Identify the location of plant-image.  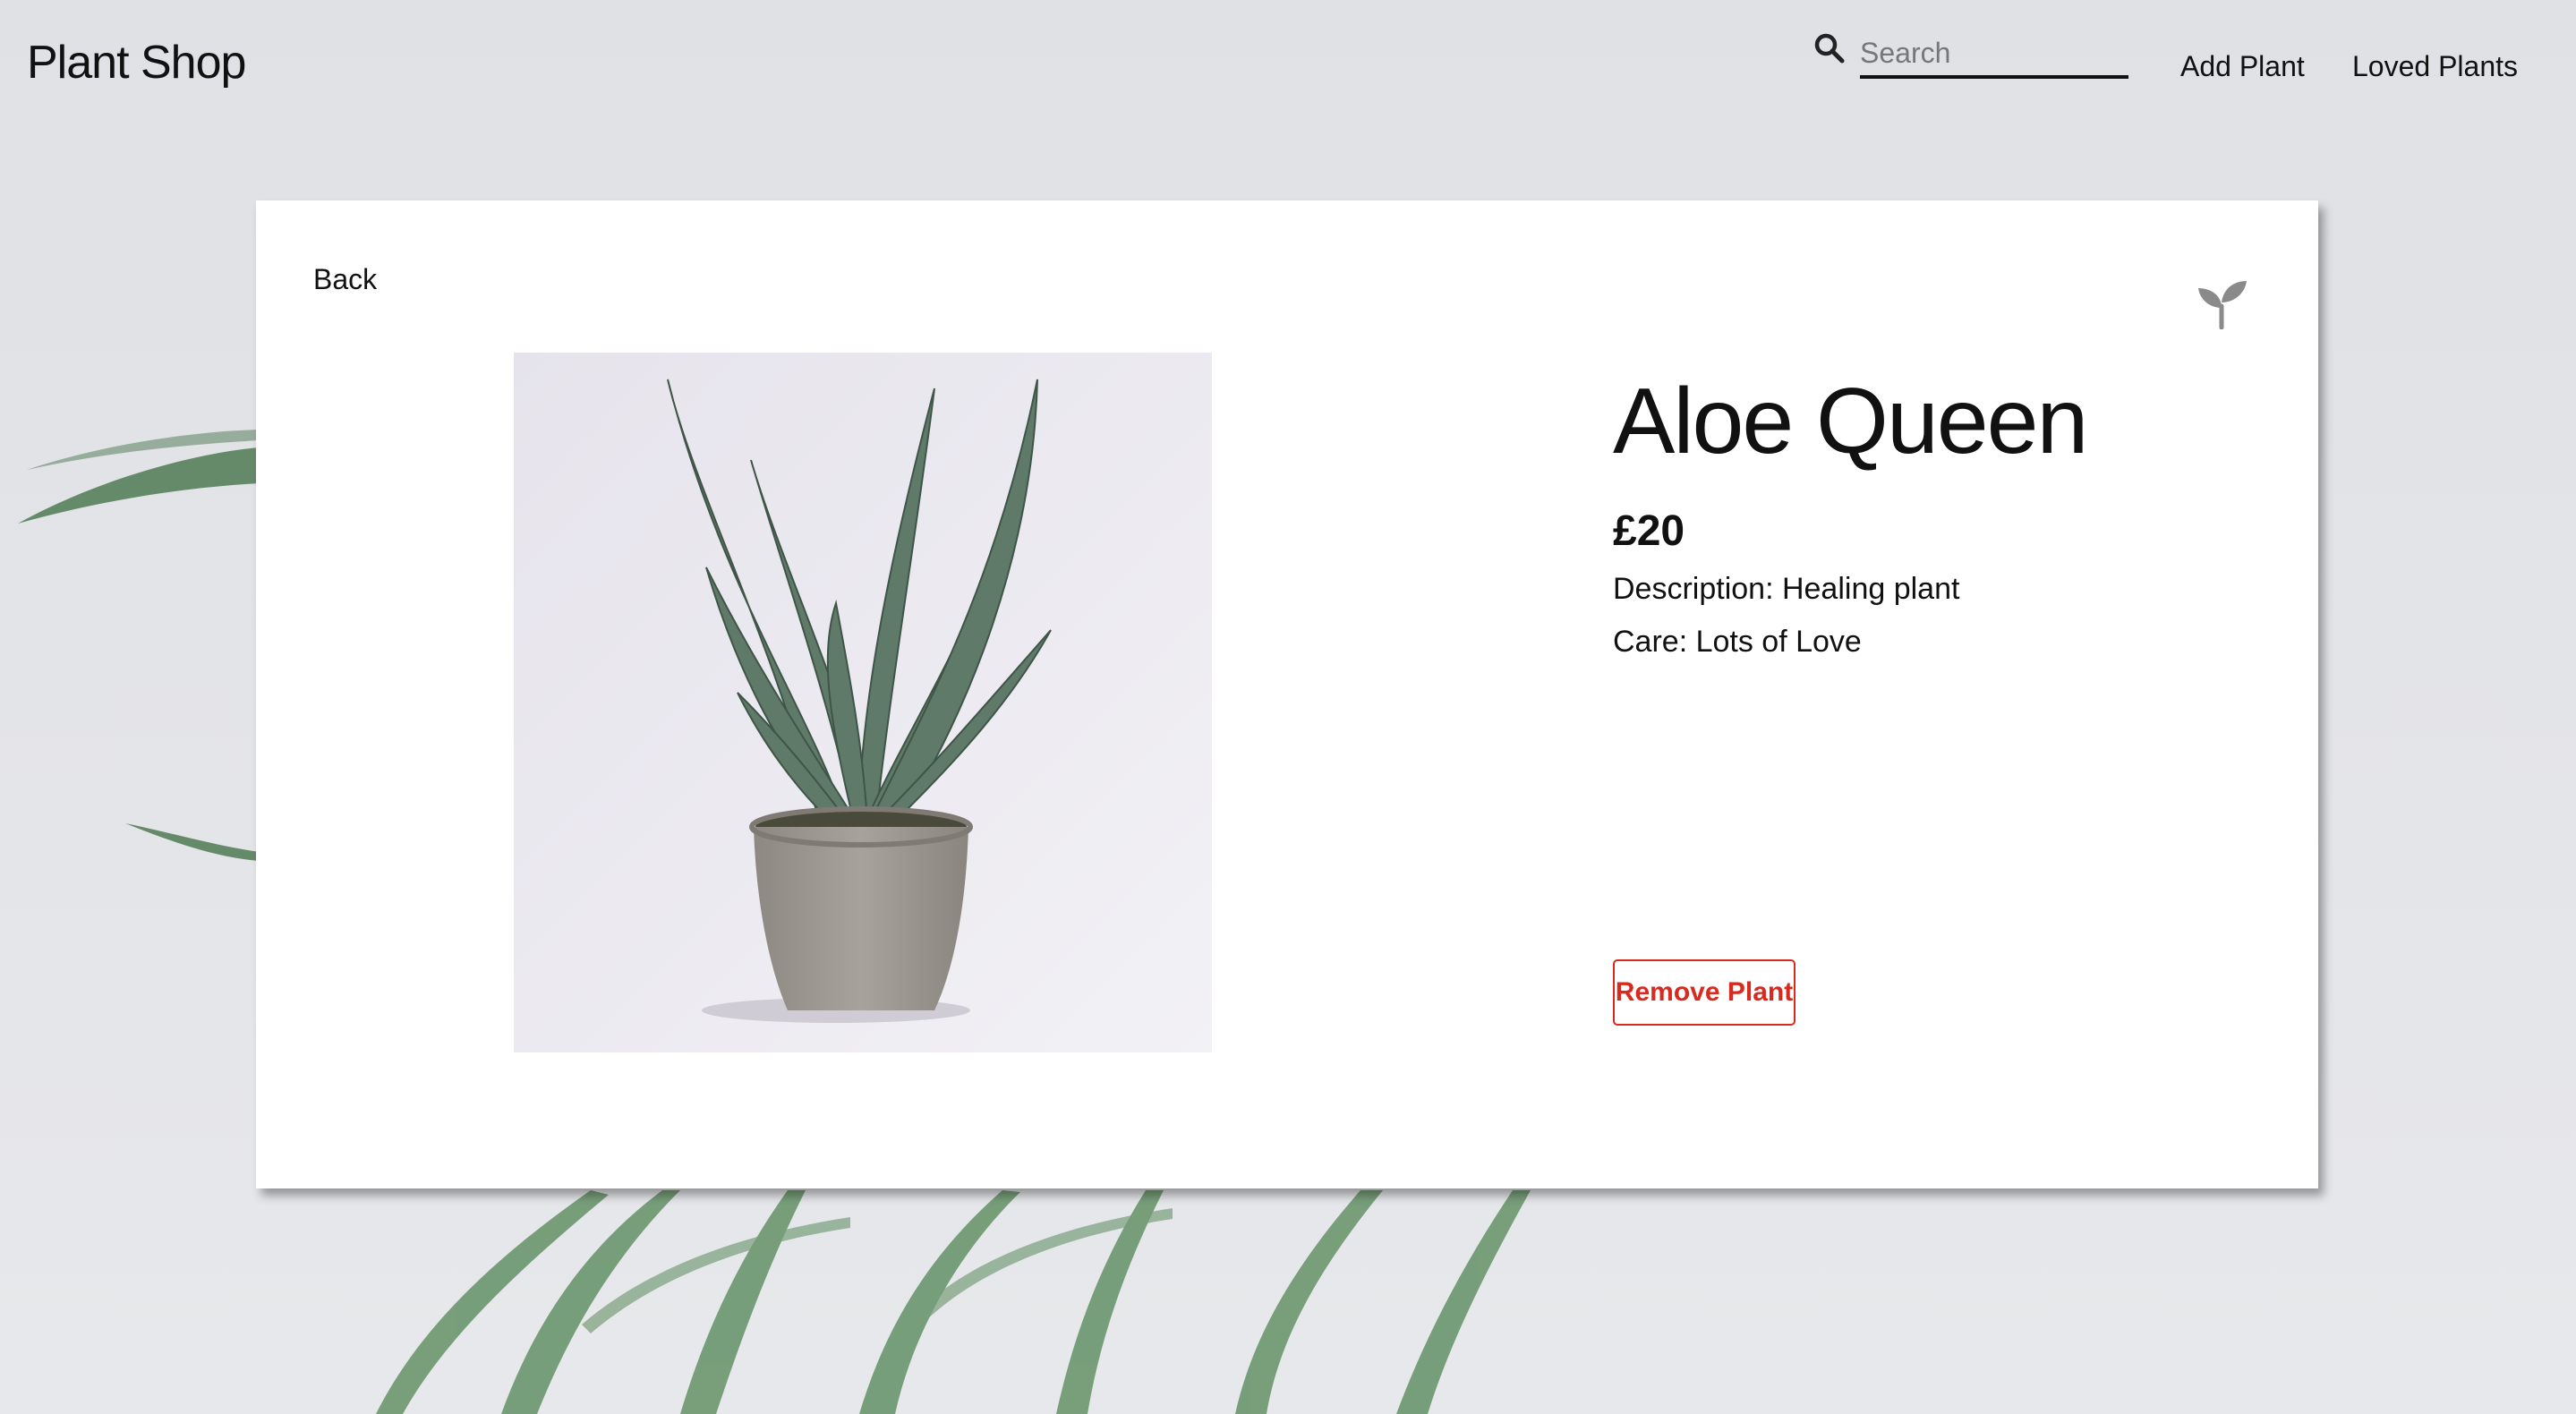
(863, 702).